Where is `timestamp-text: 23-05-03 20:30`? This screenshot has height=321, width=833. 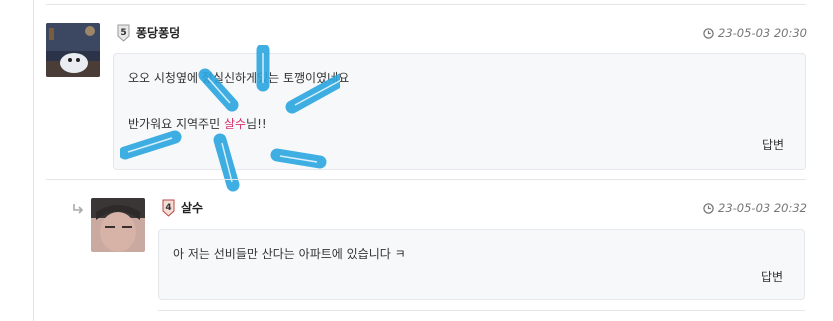 timestamp-text: 23-05-03 20:30 is located at coordinates (762, 33).